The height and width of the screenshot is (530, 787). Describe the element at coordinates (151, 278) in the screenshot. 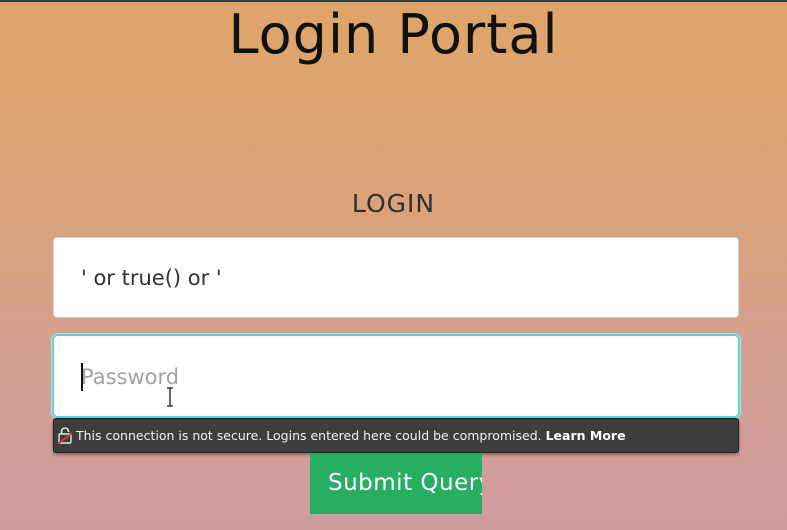

I see `username-value: ' or true() or '` at that location.